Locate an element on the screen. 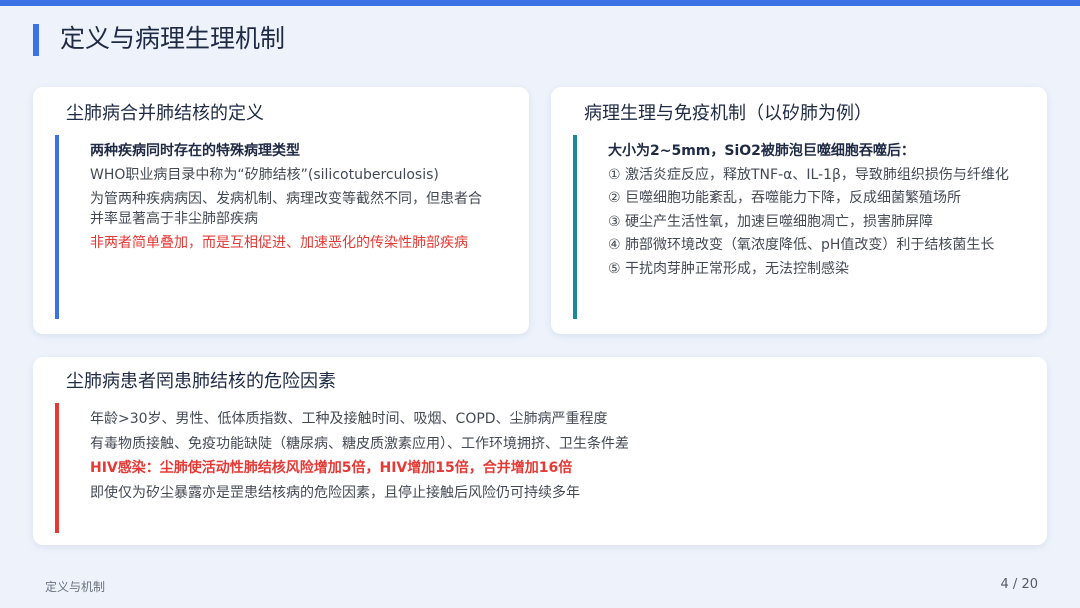  page-number: 4 / 20 is located at coordinates (1019, 584).